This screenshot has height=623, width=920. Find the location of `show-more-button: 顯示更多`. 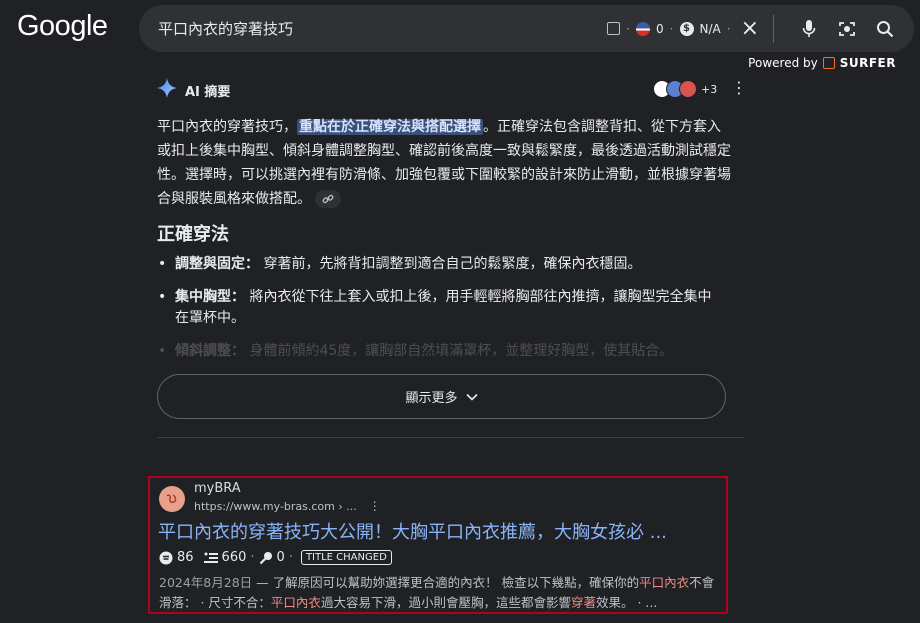

show-more-button: 顯示更多 is located at coordinates (441, 396).